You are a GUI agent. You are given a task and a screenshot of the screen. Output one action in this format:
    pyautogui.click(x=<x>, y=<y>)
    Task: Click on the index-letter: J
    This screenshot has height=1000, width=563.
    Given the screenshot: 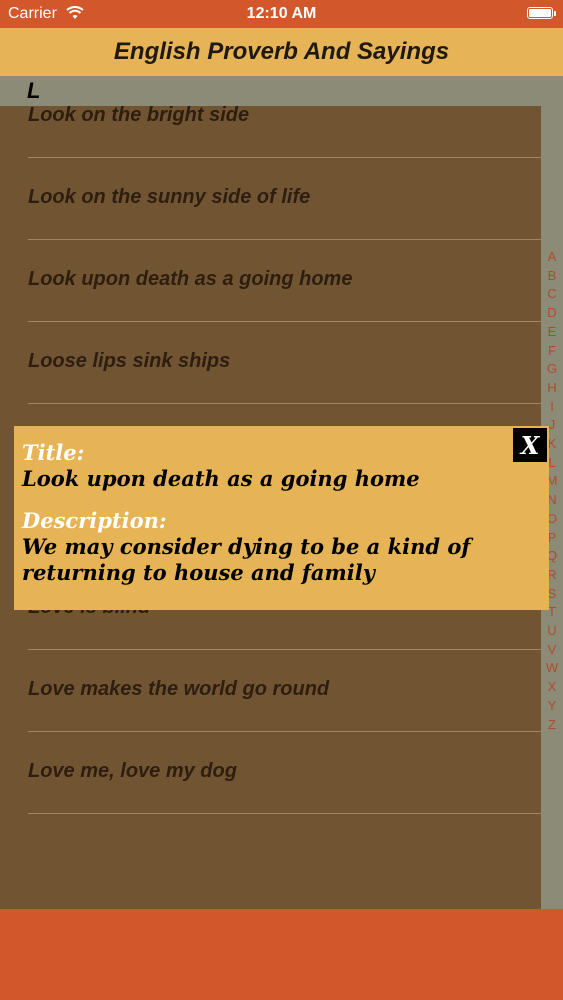 What is the action you would take?
    pyautogui.click(x=552, y=425)
    